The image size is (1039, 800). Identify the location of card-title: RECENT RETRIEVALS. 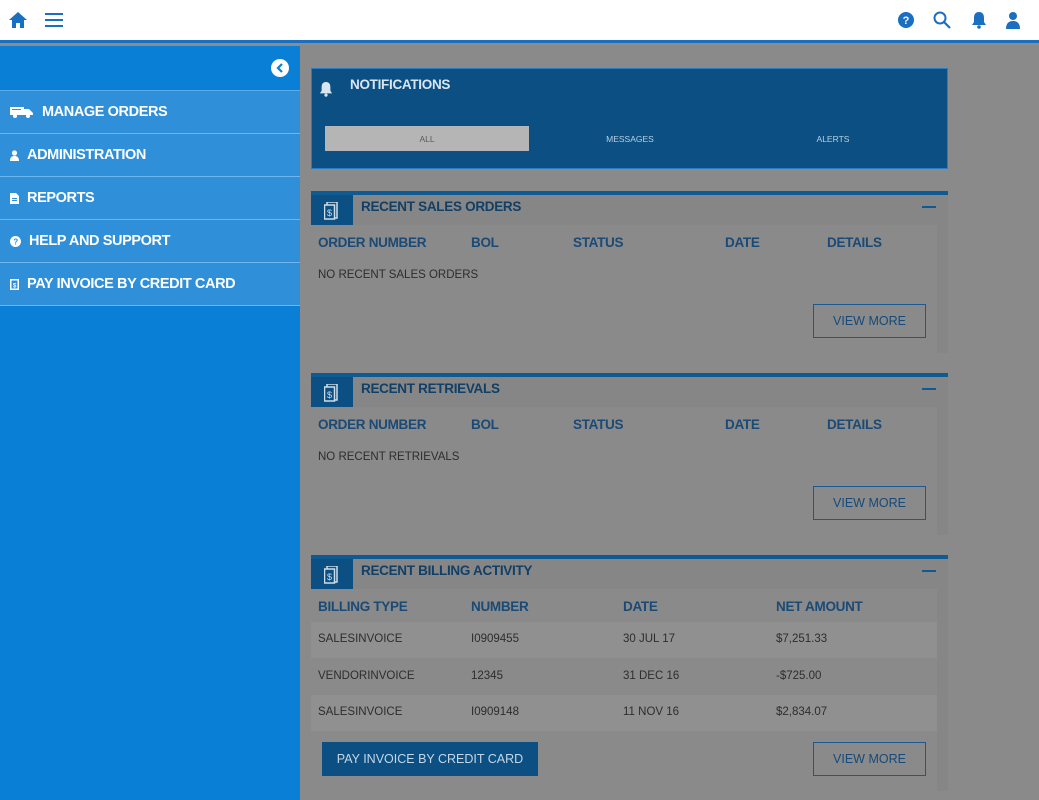
(430, 388).